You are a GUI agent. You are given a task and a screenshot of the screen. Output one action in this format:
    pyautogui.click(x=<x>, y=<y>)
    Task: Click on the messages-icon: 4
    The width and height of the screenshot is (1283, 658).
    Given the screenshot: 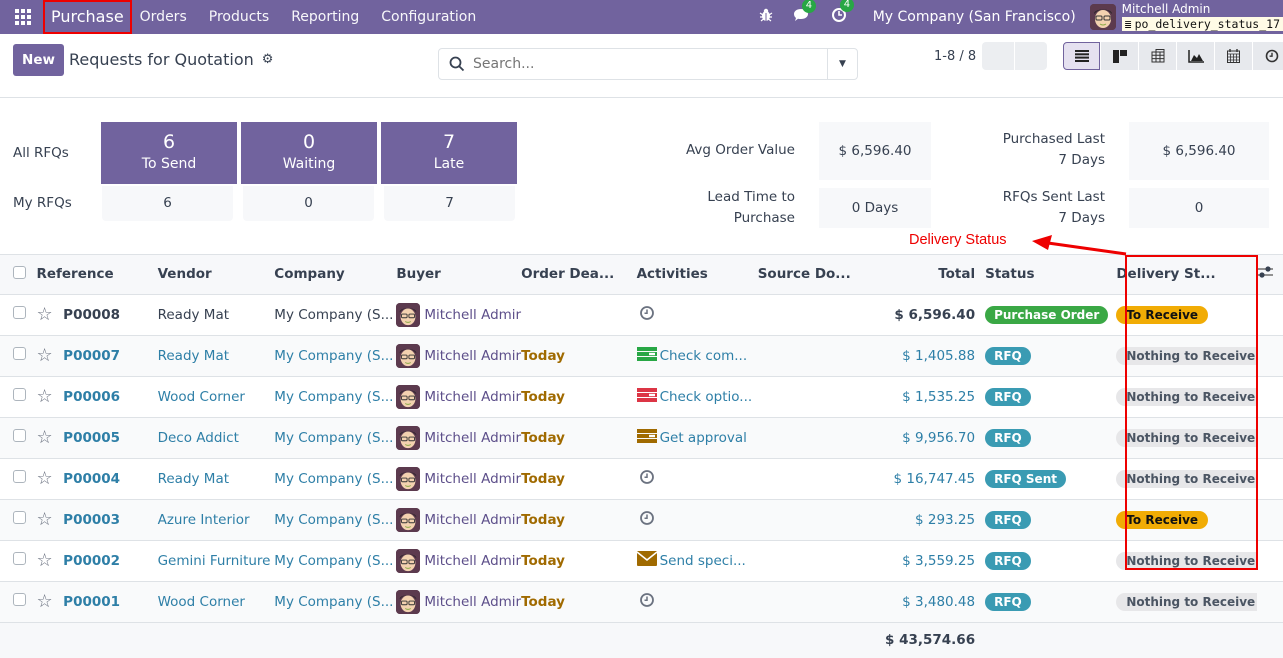 What is the action you would take?
    pyautogui.click(x=805, y=13)
    